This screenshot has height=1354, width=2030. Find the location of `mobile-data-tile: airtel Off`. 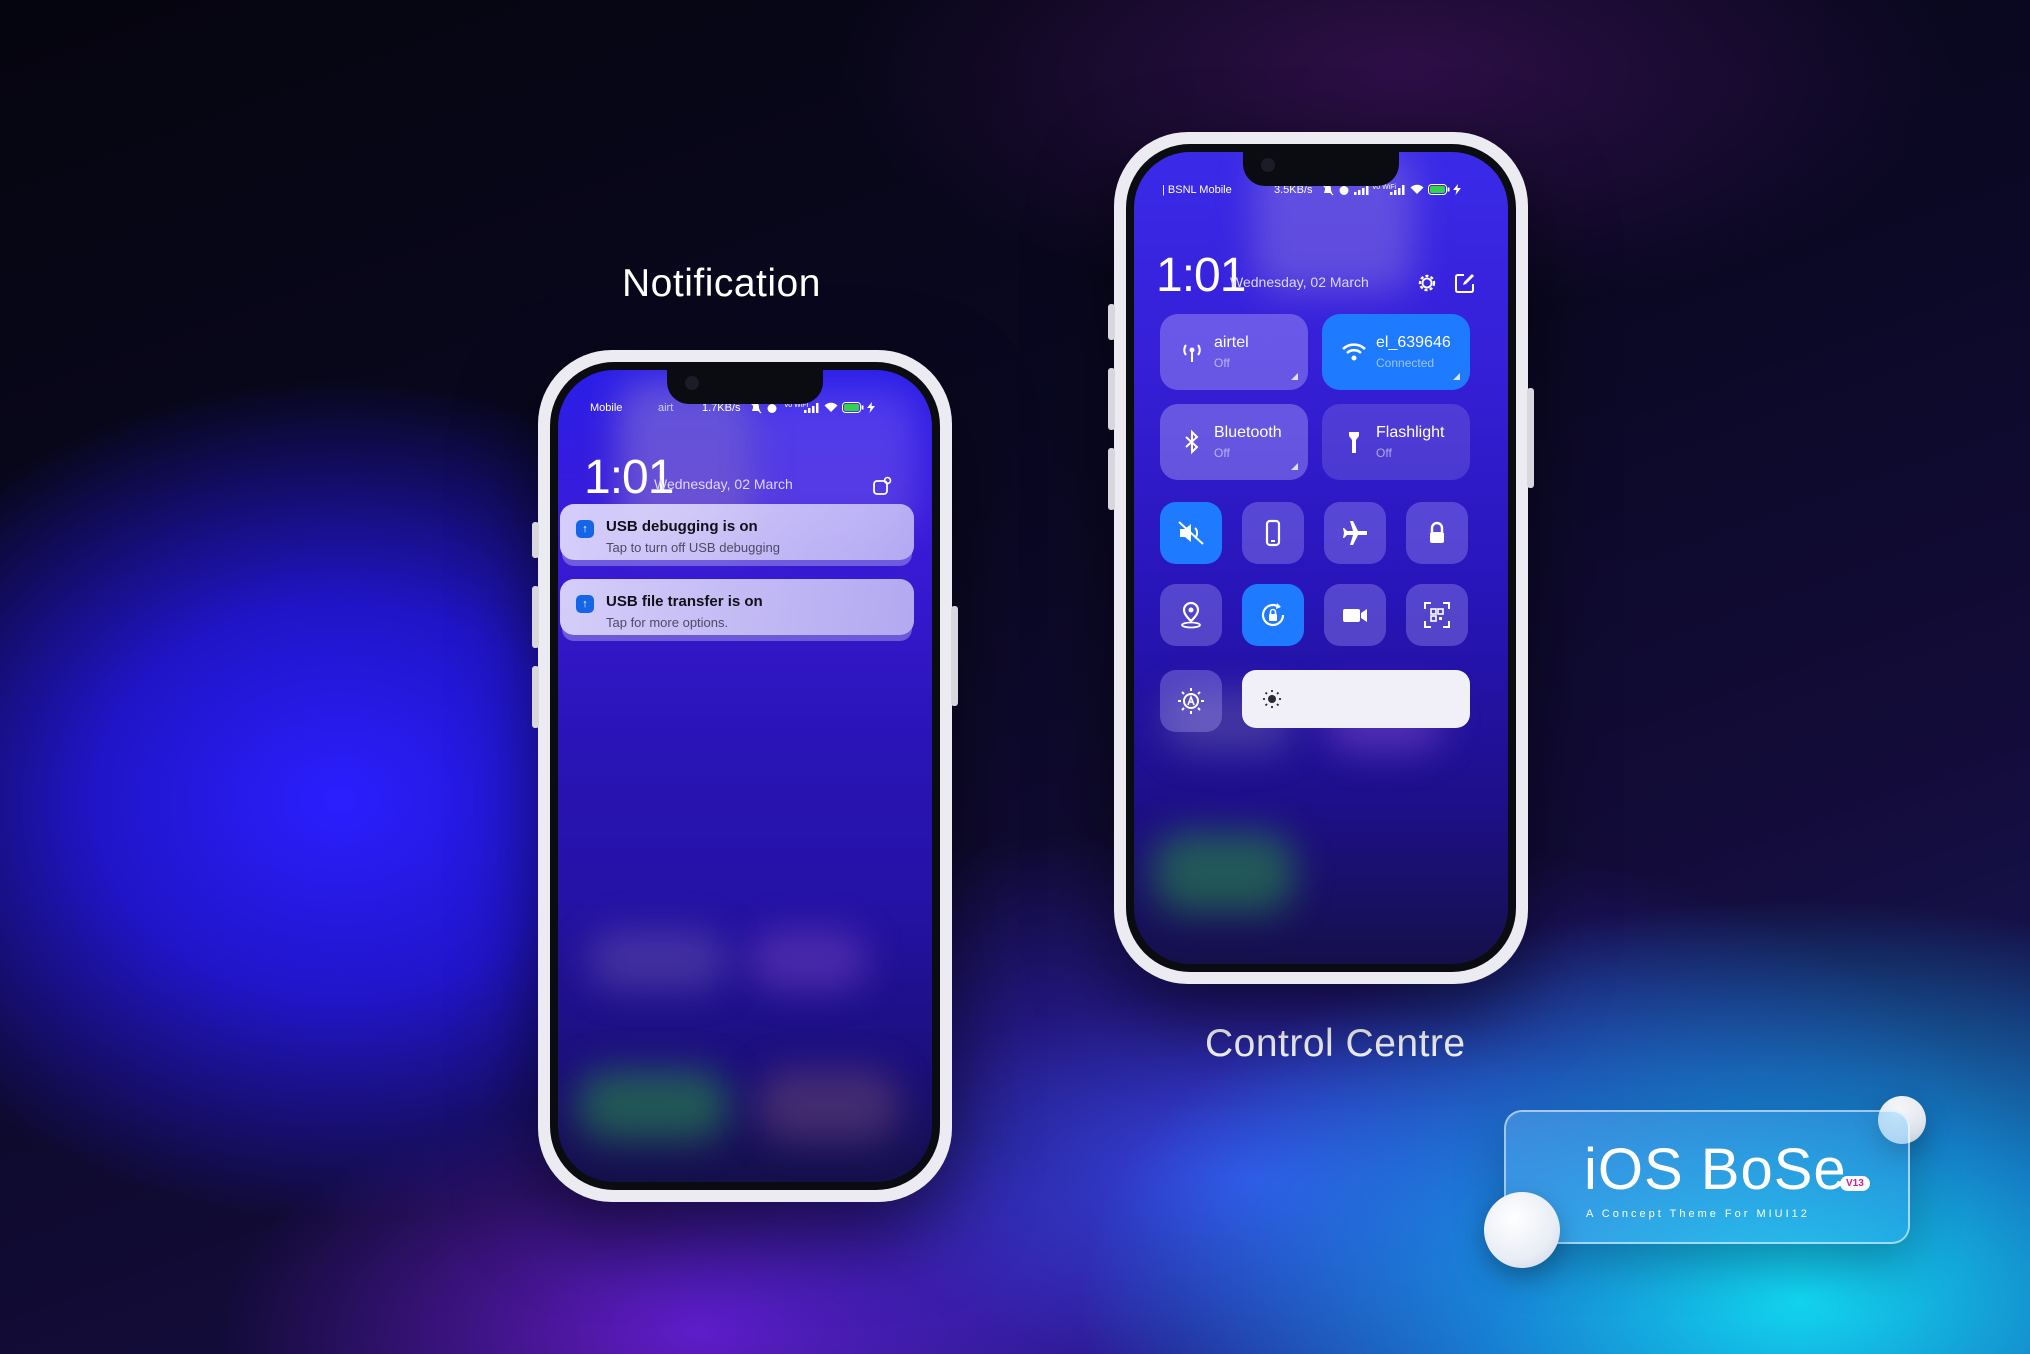

mobile-data-tile: airtel Off is located at coordinates (1234, 352).